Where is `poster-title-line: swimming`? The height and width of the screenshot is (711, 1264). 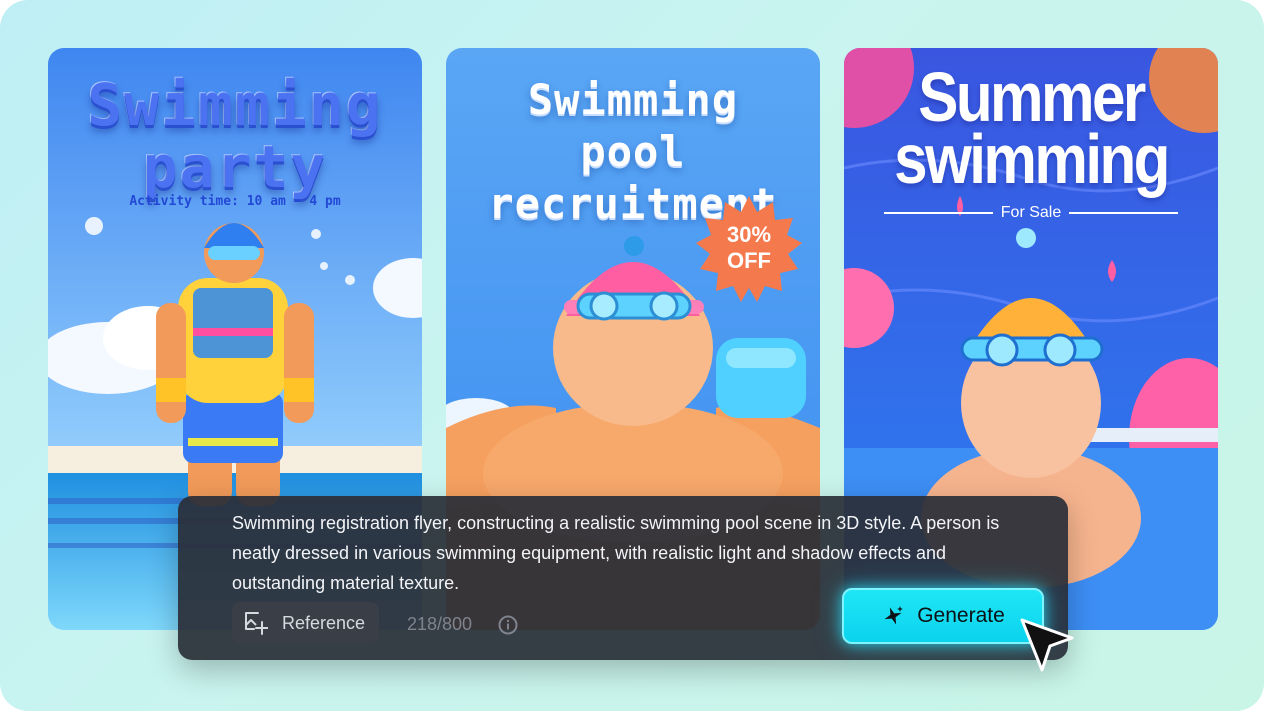
poster-title-line: swimming is located at coordinates (1032, 159).